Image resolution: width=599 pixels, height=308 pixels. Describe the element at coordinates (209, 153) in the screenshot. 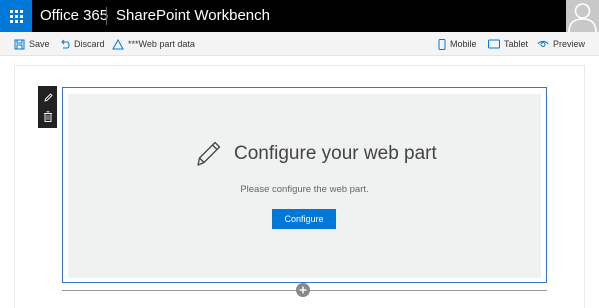

I see `configure-pencil-icon` at that location.